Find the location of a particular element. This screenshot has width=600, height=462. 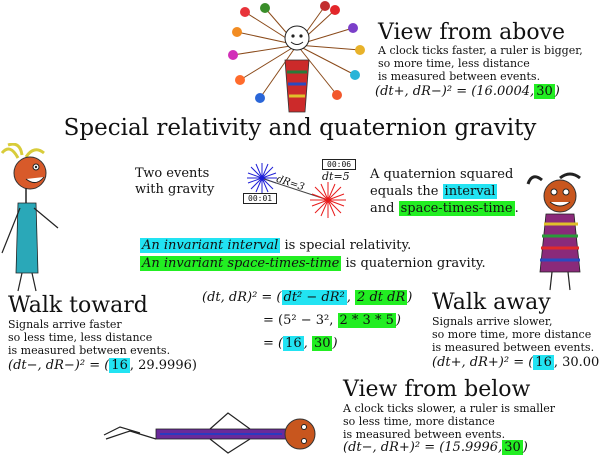

above-line-2: so more time, less distance is located at coordinates (454, 63).